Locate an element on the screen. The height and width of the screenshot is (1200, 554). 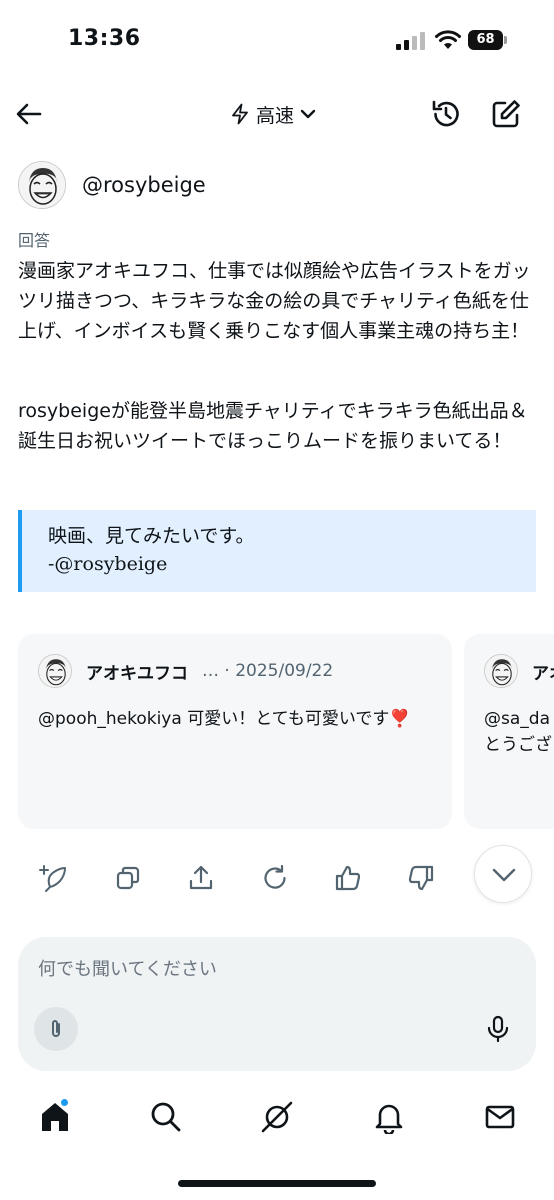
mail-icon is located at coordinates (500, 1117).